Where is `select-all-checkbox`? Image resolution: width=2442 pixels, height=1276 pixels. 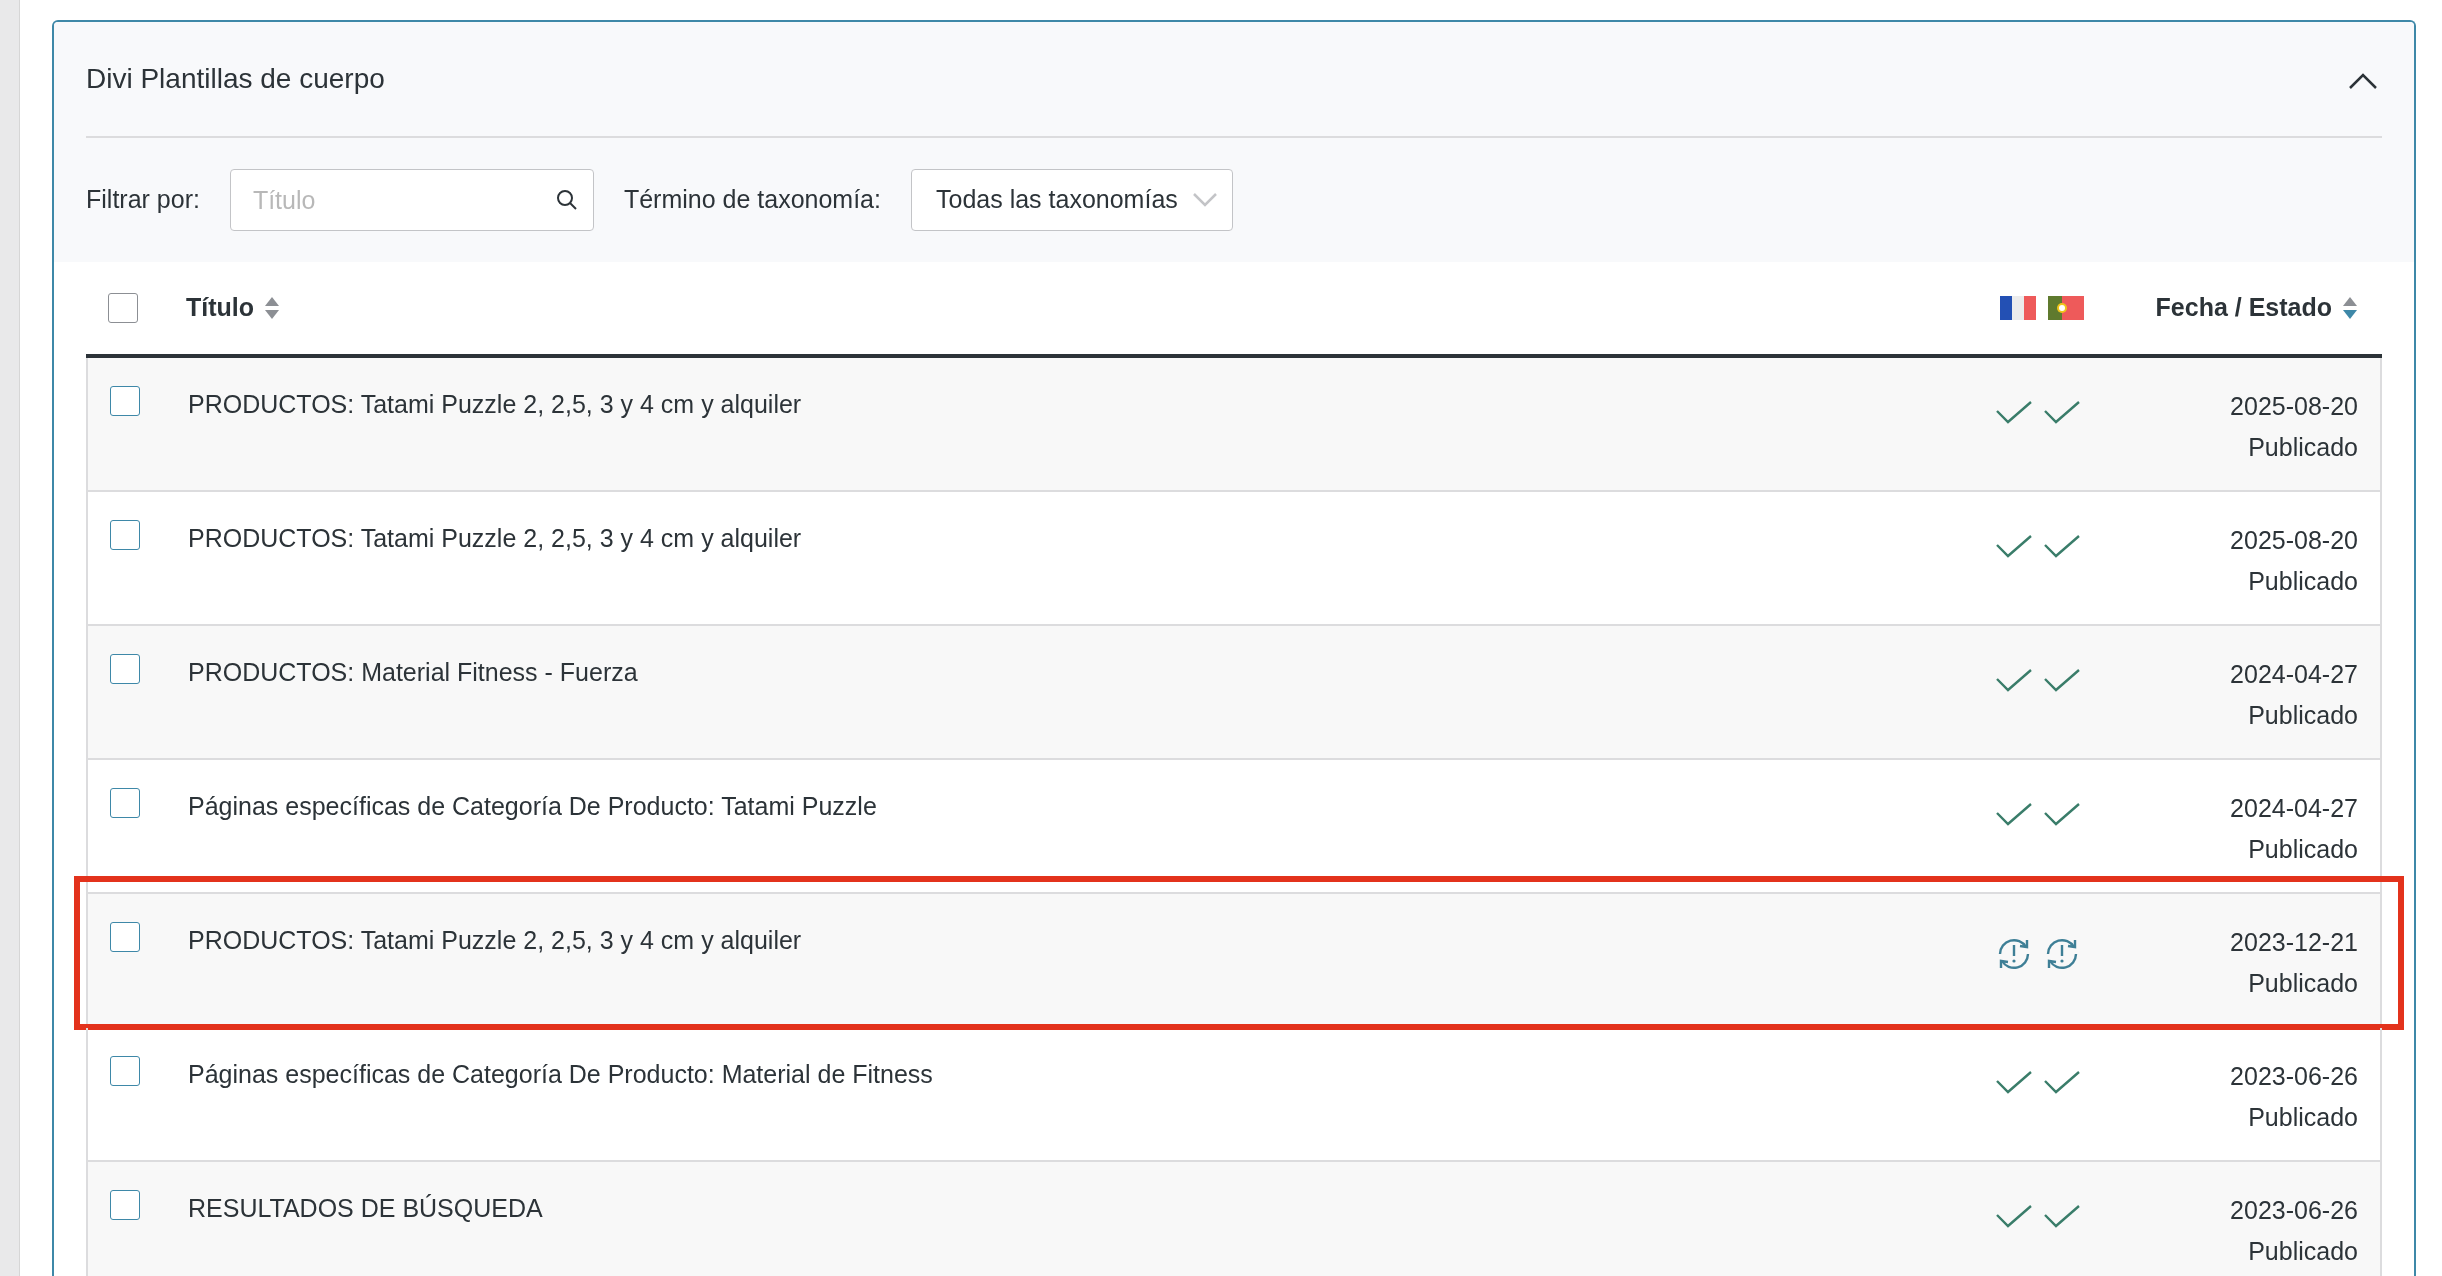 select-all-checkbox is located at coordinates (123, 308).